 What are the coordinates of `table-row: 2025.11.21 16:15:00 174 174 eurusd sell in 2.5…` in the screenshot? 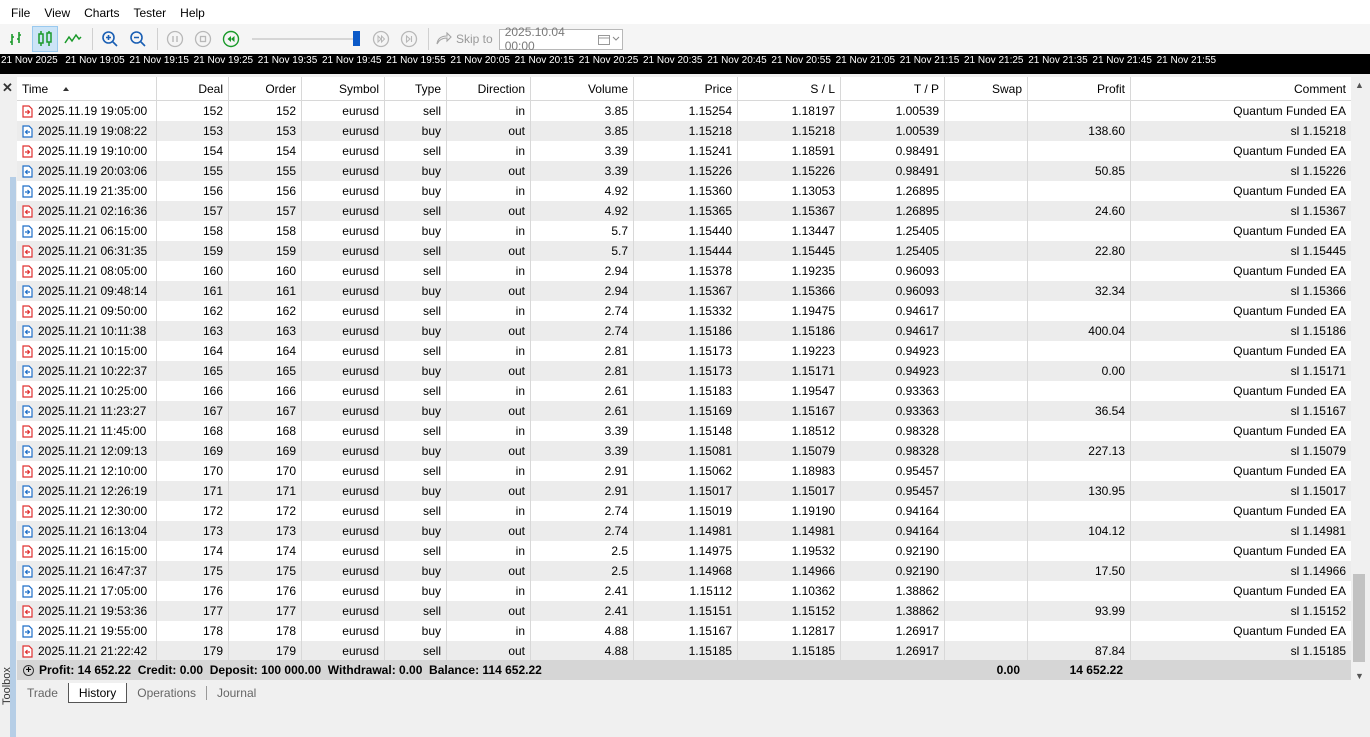 It's located at (684, 551).